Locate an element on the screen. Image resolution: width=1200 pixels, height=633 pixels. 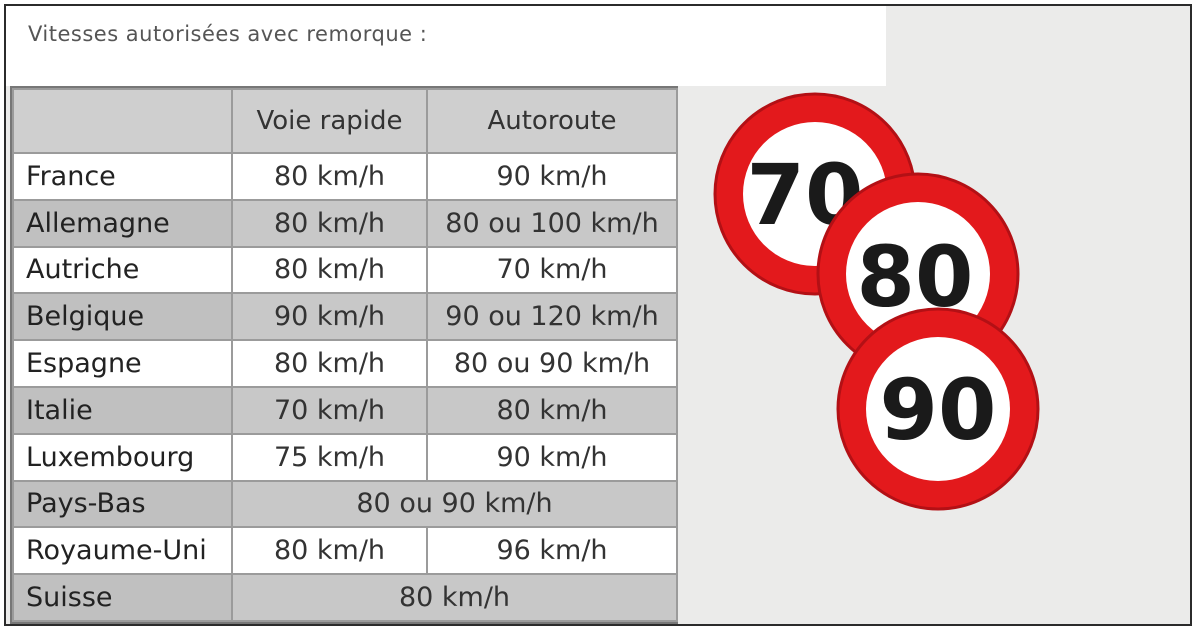
table-row: Suisse 80 km/h is located at coordinates (345, 597).